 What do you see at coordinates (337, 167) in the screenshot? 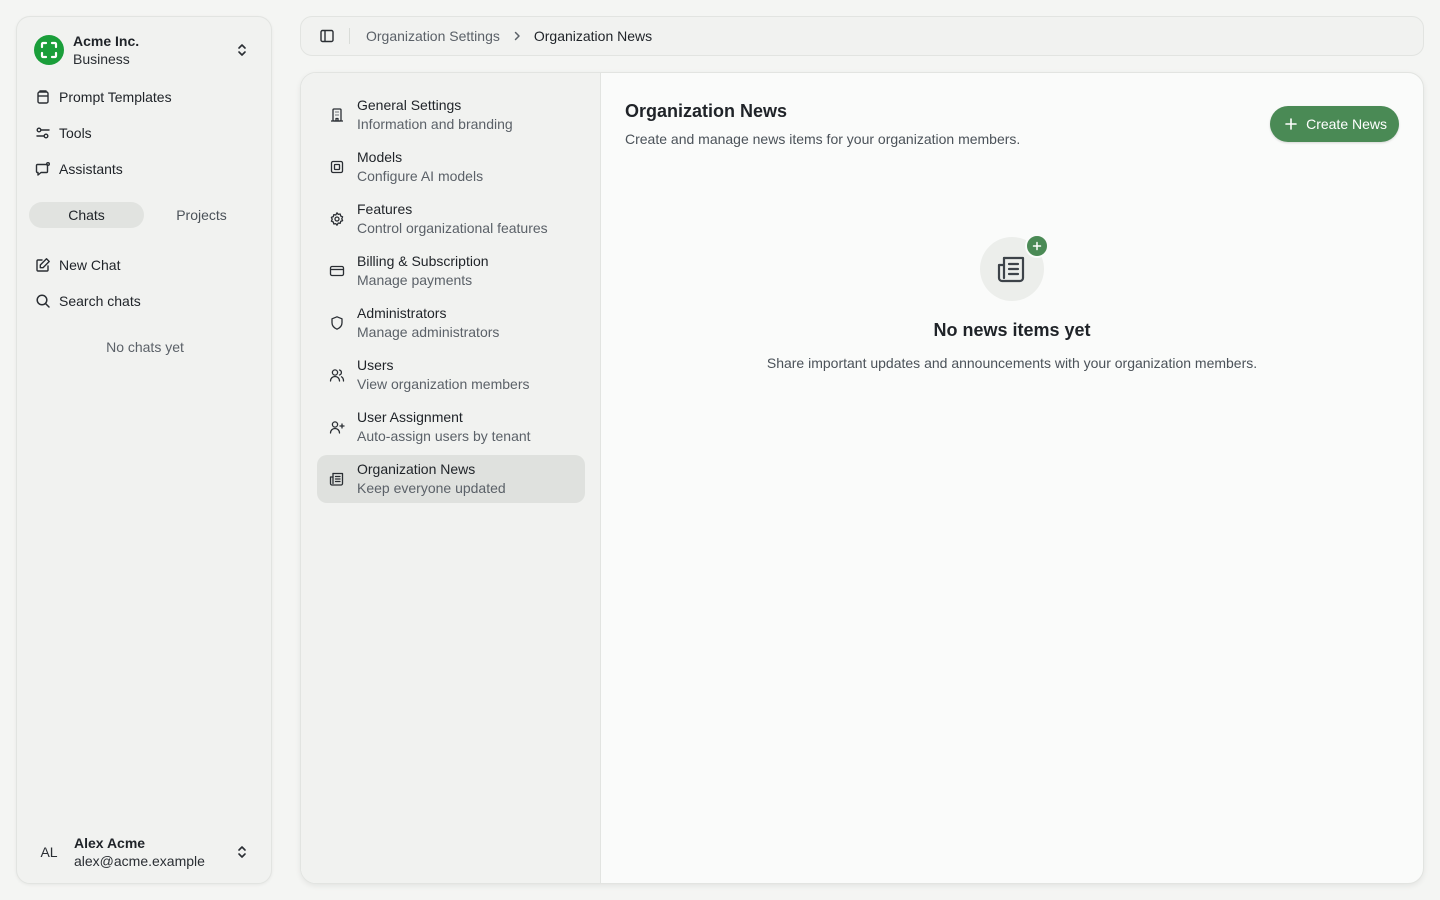
I see `chip-icon` at bounding box center [337, 167].